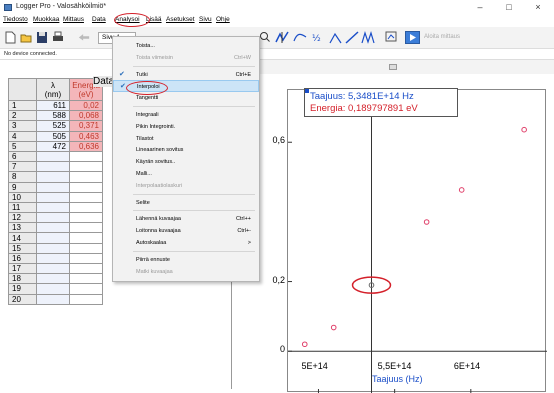 This screenshot has width=554, height=393. I want to click on analysis-menu-item: Selite, so click(186, 203).